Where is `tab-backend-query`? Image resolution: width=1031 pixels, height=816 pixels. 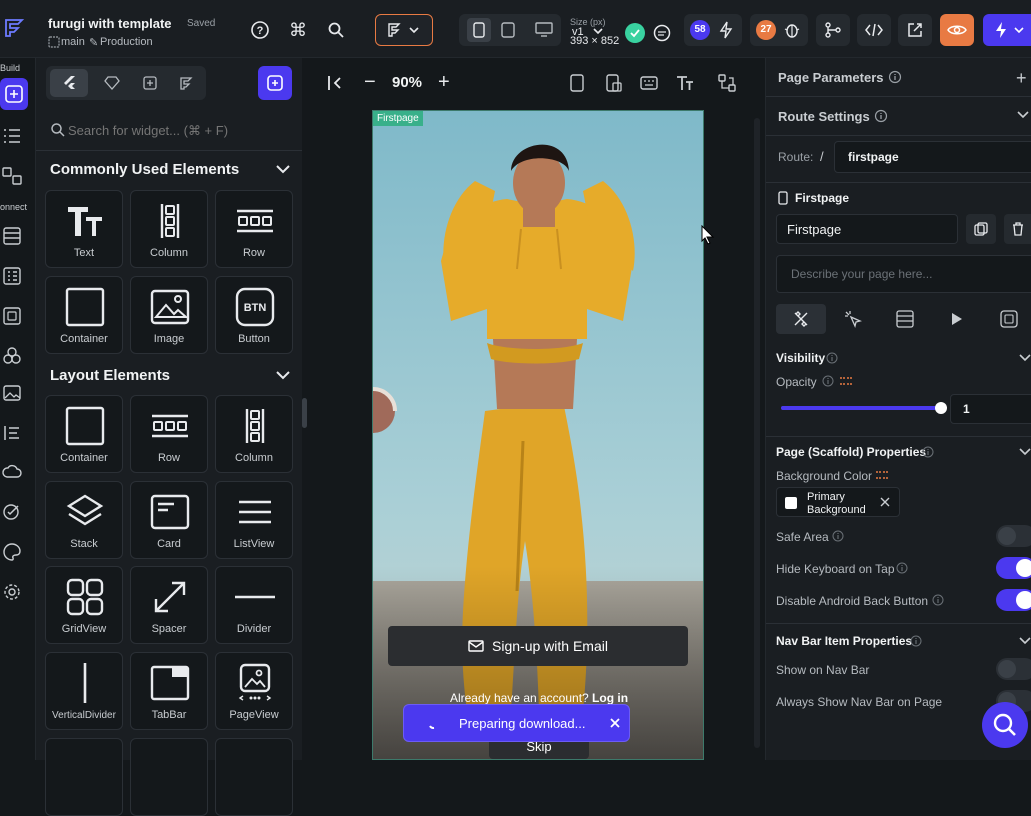
tab-backend-query is located at coordinates (905, 319).